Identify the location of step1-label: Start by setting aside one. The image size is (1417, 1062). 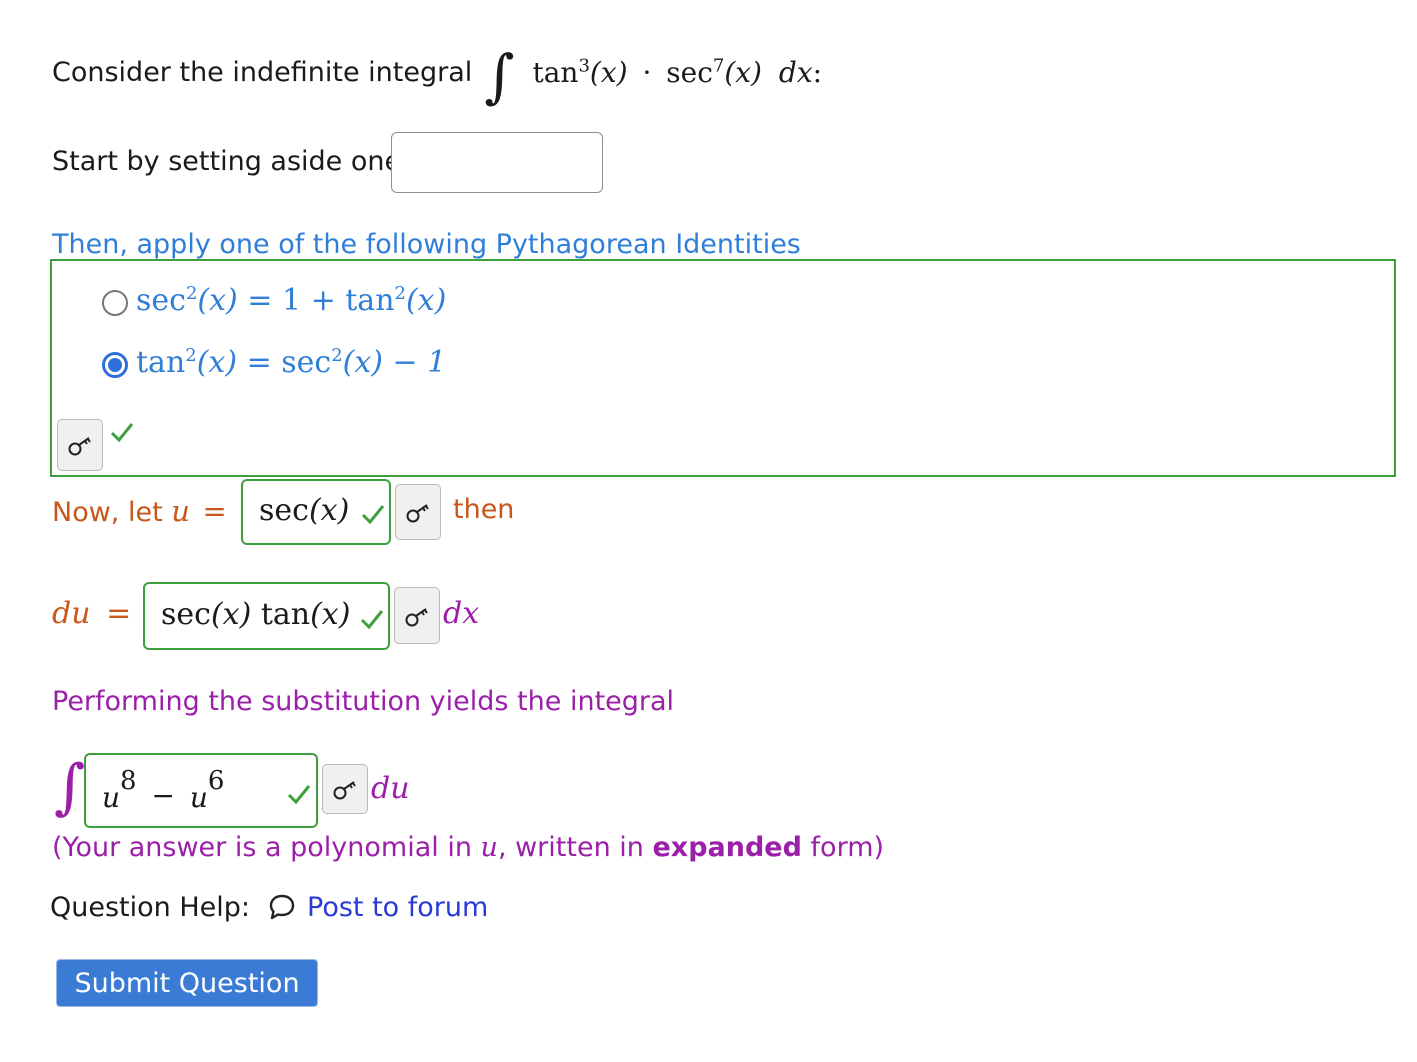
(227, 161).